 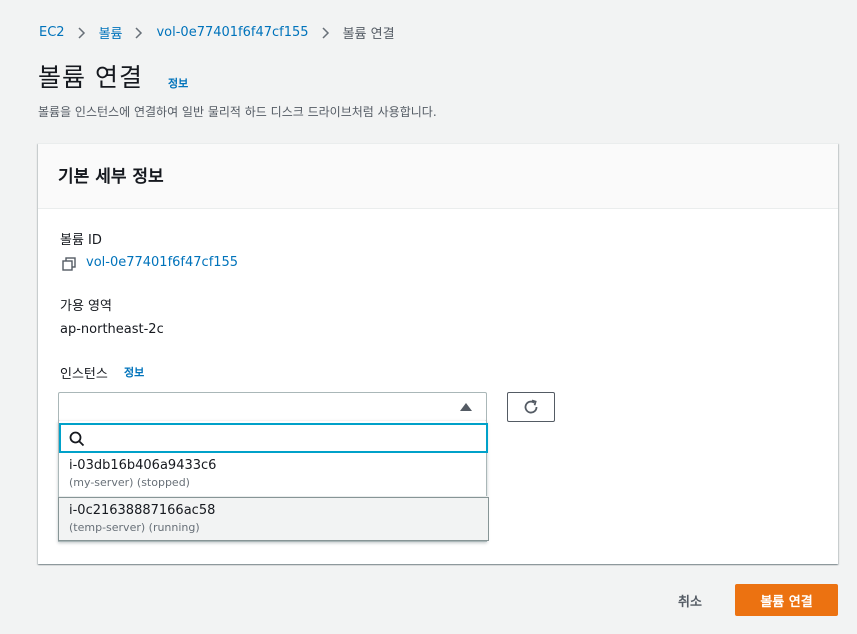 What do you see at coordinates (112, 329) in the screenshot?
I see `az-value: ap-northeast-2c` at bounding box center [112, 329].